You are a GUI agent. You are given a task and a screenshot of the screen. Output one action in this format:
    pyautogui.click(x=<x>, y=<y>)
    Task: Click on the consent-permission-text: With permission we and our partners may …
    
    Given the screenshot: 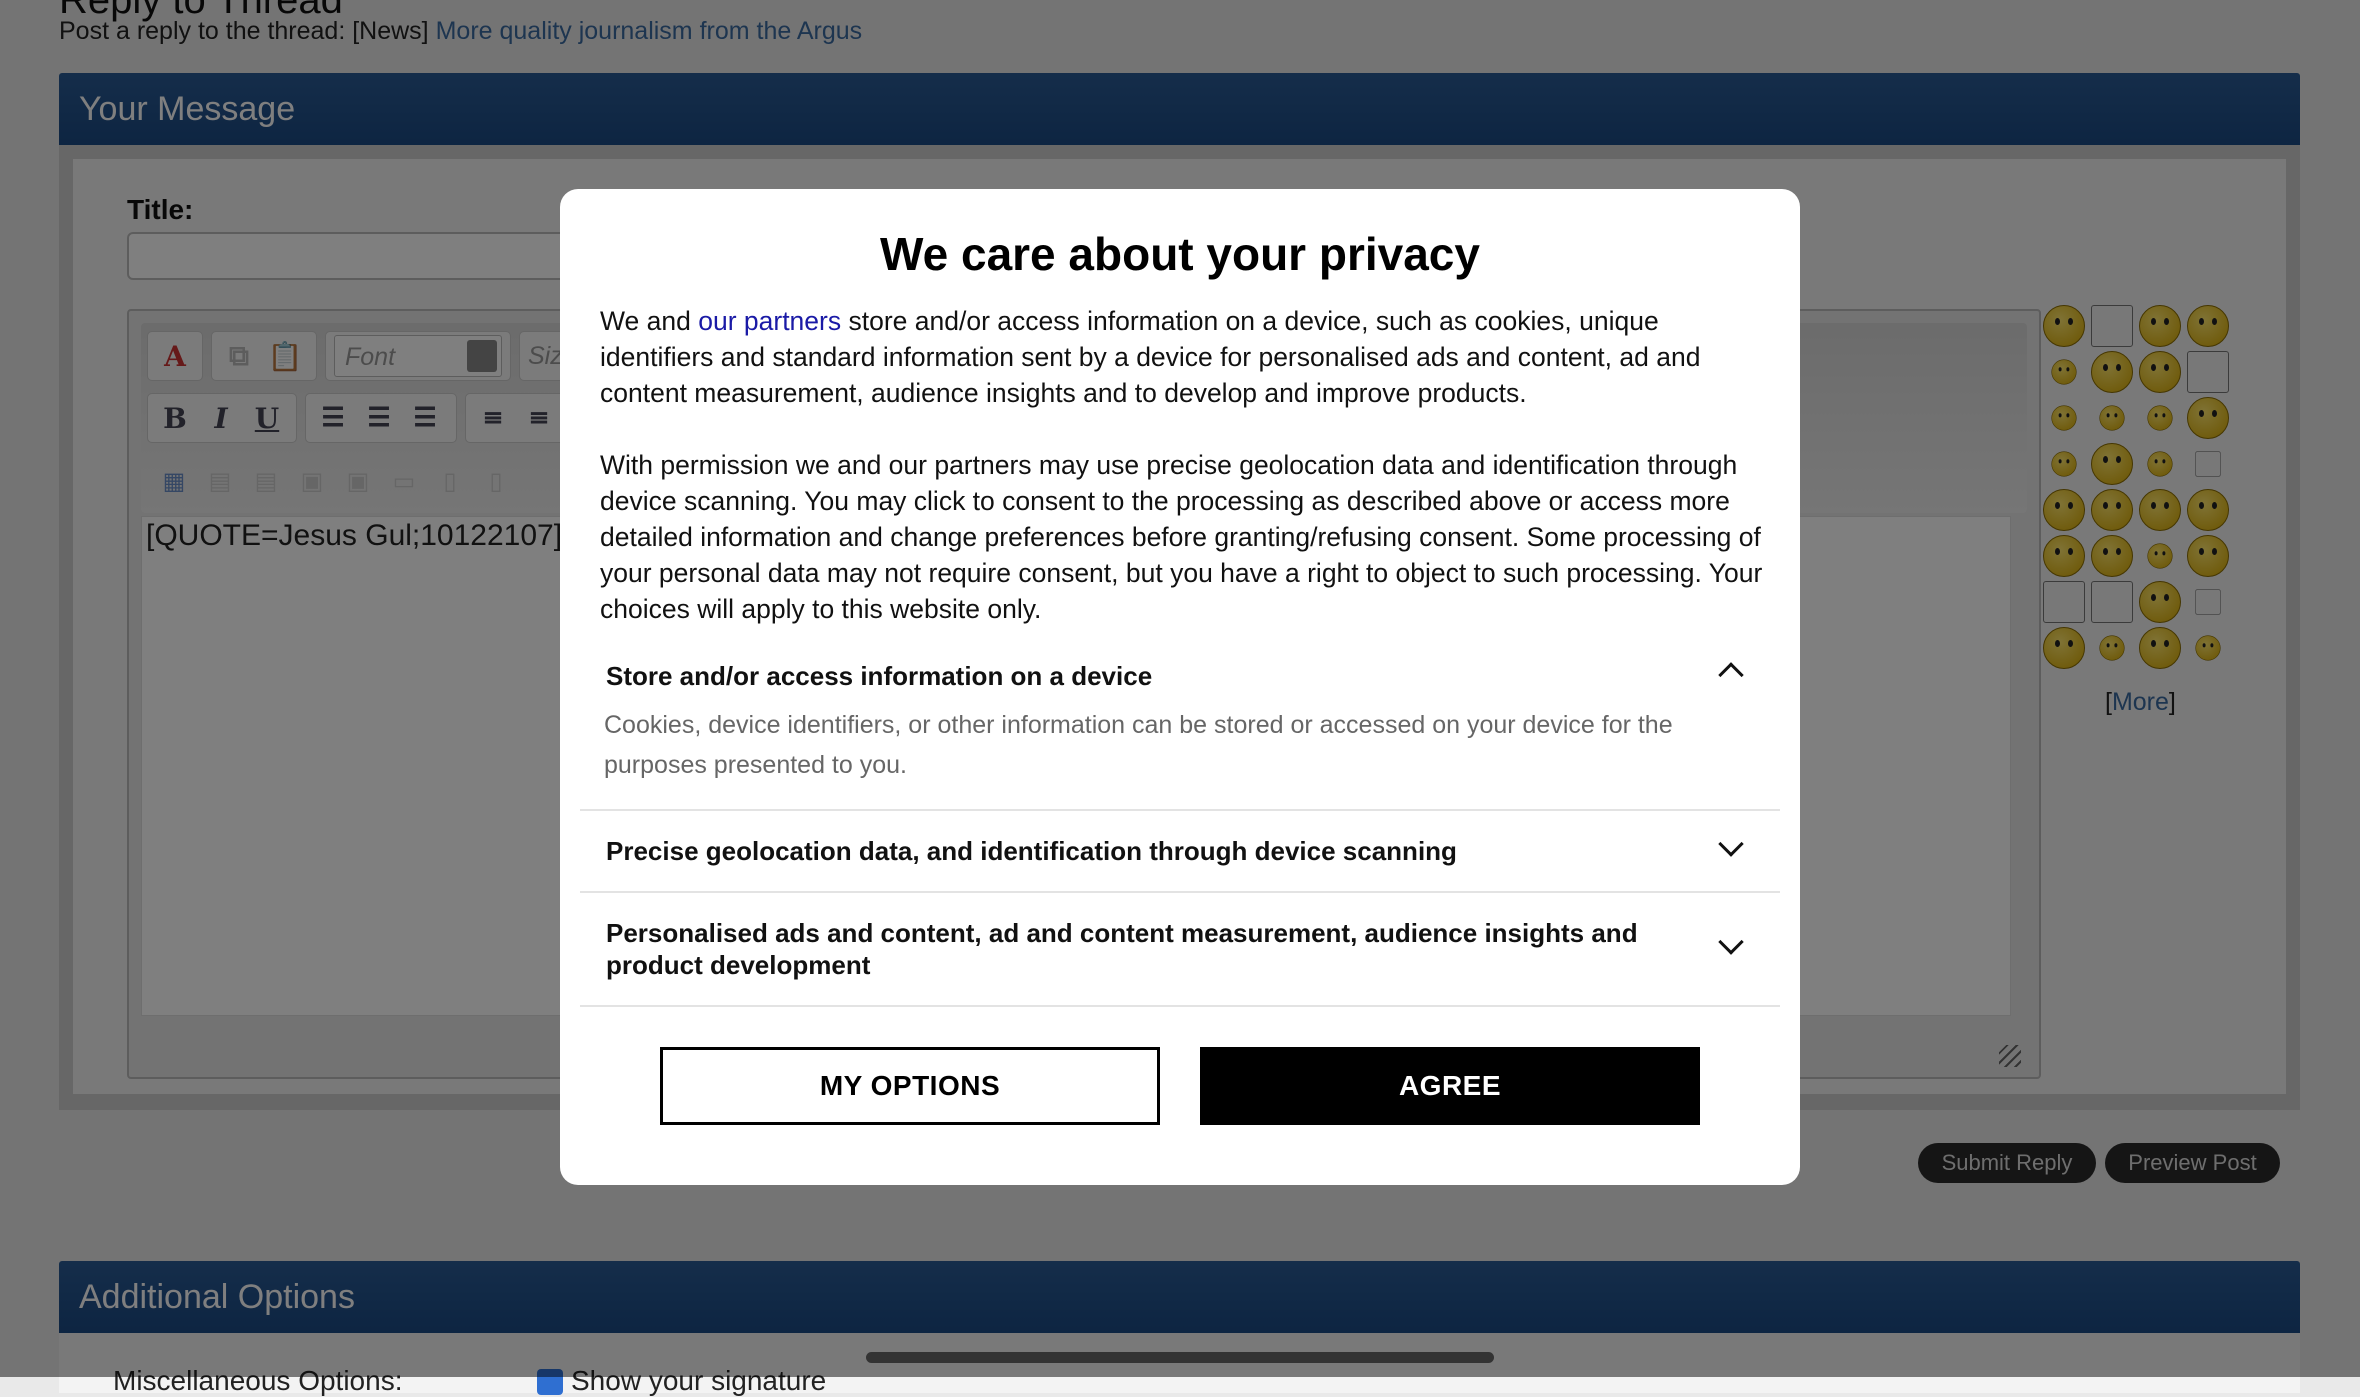 What is the action you would take?
    pyautogui.click(x=1181, y=537)
    